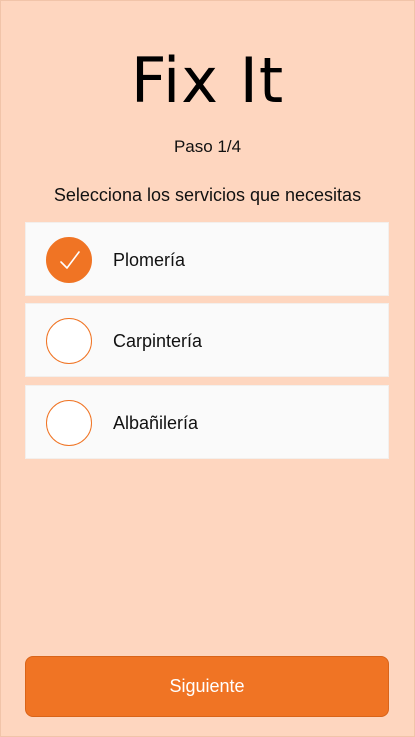 This screenshot has width=415, height=737. I want to click on service-option-carpinteria: Carpintería, so click(207, 340).